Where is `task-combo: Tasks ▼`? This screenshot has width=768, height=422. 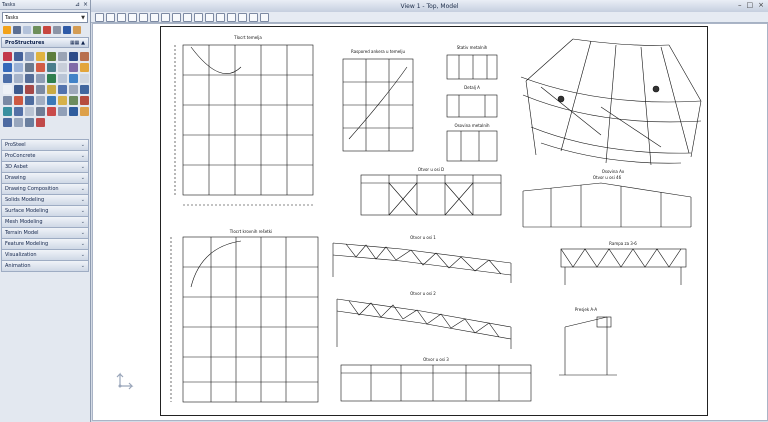 task-combo: Tasks ▼ is located at coordinates (45, 17).